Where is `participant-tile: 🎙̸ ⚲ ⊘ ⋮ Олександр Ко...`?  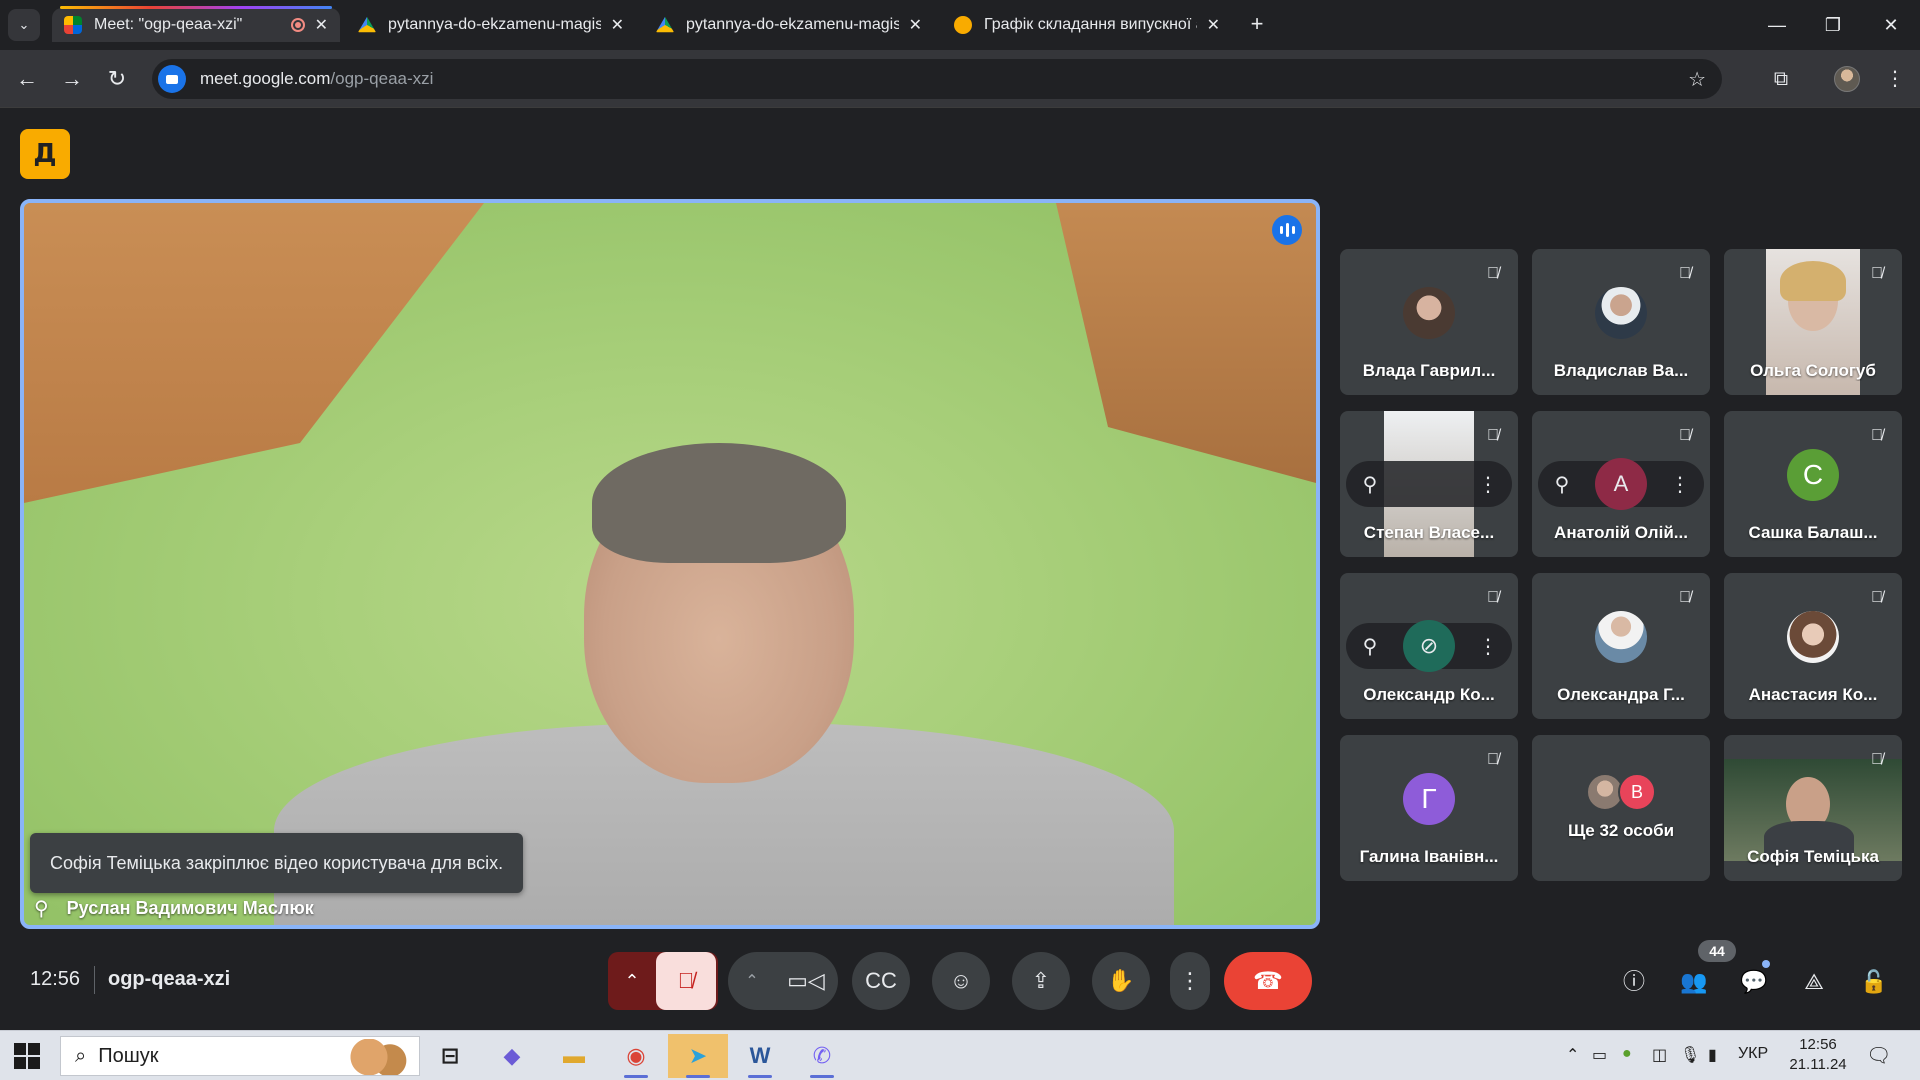 participant-tile: 🎙̸ ⚲ ⊘ ⋮ Олександр Ко... is located at coordinates (1429, 646).